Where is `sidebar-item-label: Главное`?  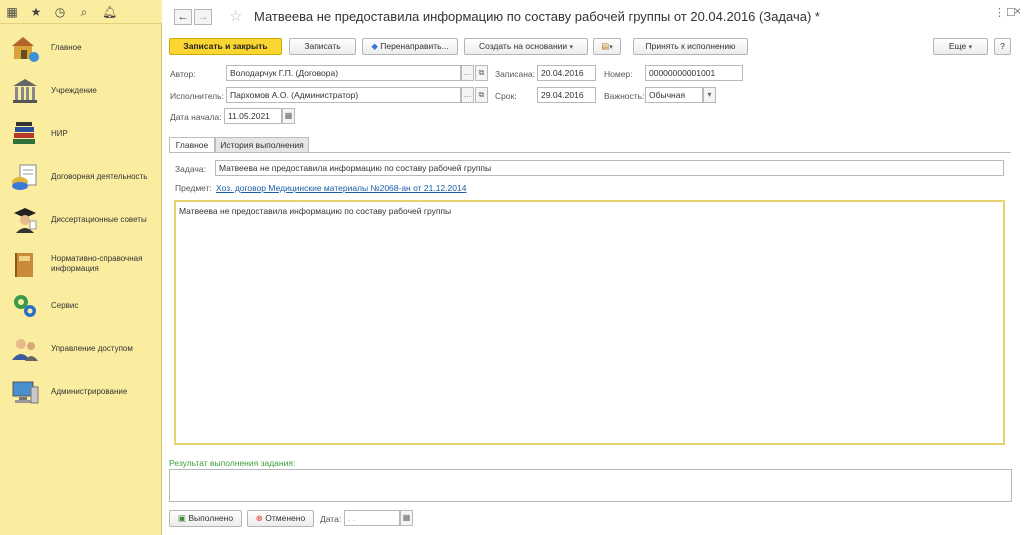
sidebar-item-label: Главное is located at coordinates (66, 47).